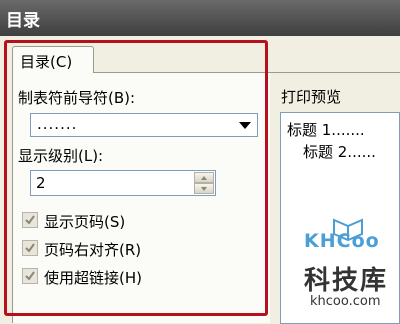 The width and height of the screenshot is (400, 324). What do you see at coordinates (200, 18) in the screenshot?
I see `dialog-title-bar: 目录` at bounding box center [200, 18].